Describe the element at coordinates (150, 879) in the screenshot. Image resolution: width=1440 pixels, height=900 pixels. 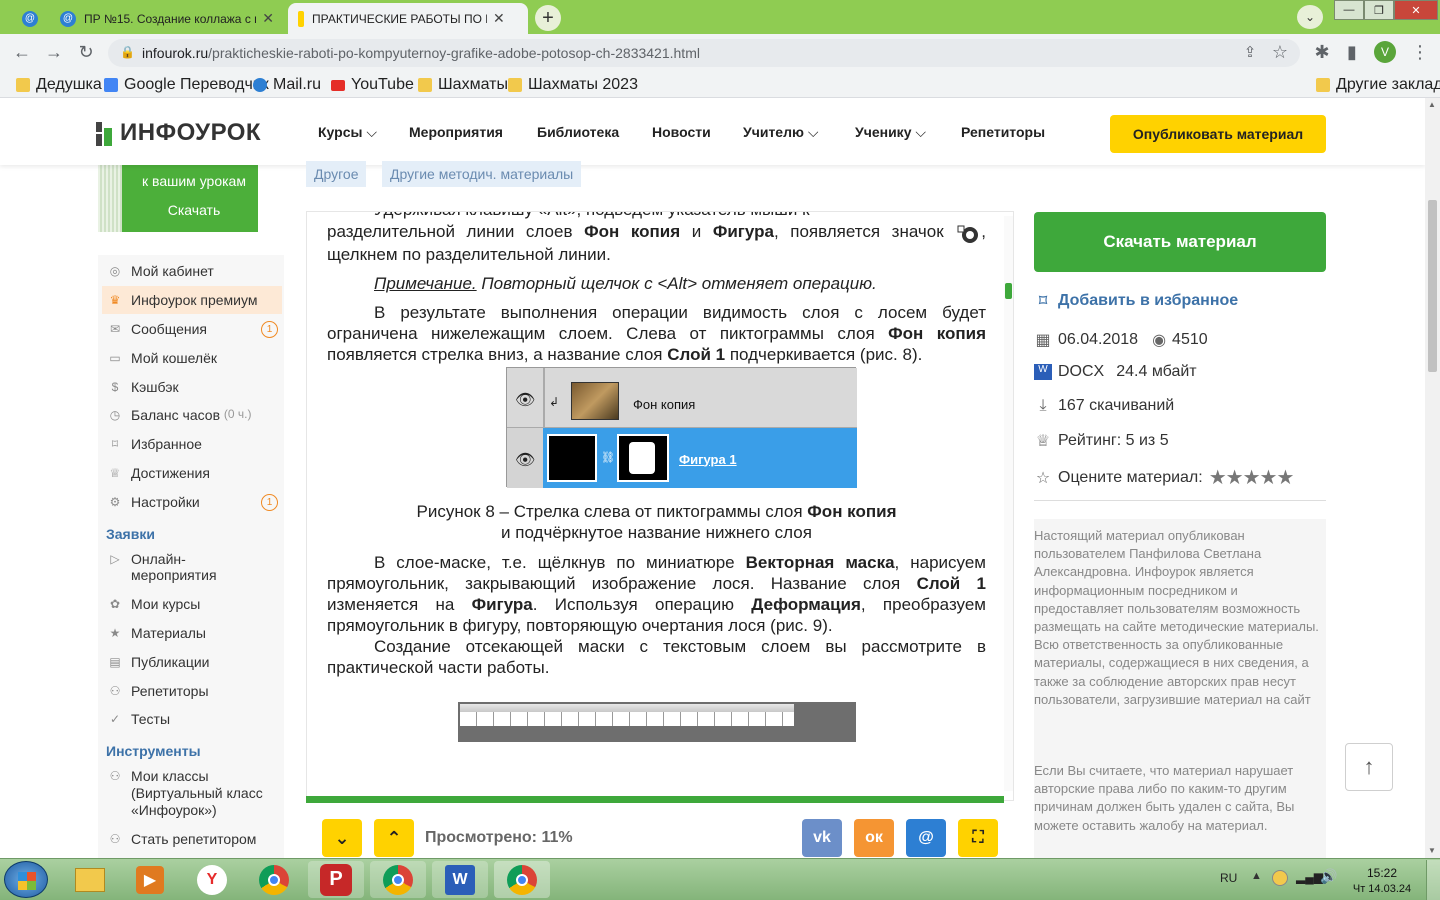
I see `taskbar-media-player: ▶` at that location.